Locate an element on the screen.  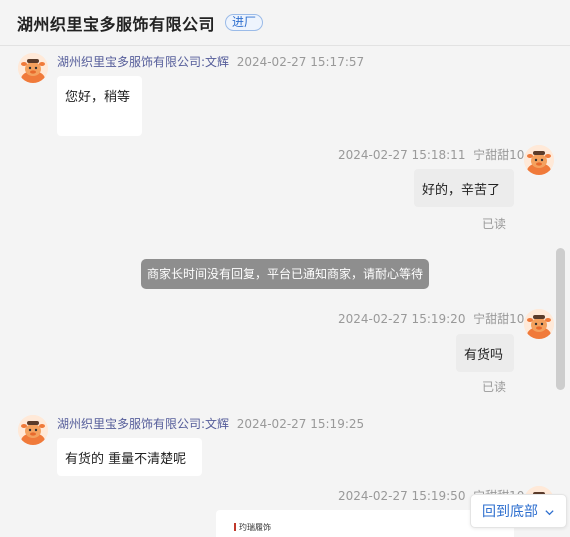
back-to-bottom-label: 回到底部 is located at coordinates (510, 512).